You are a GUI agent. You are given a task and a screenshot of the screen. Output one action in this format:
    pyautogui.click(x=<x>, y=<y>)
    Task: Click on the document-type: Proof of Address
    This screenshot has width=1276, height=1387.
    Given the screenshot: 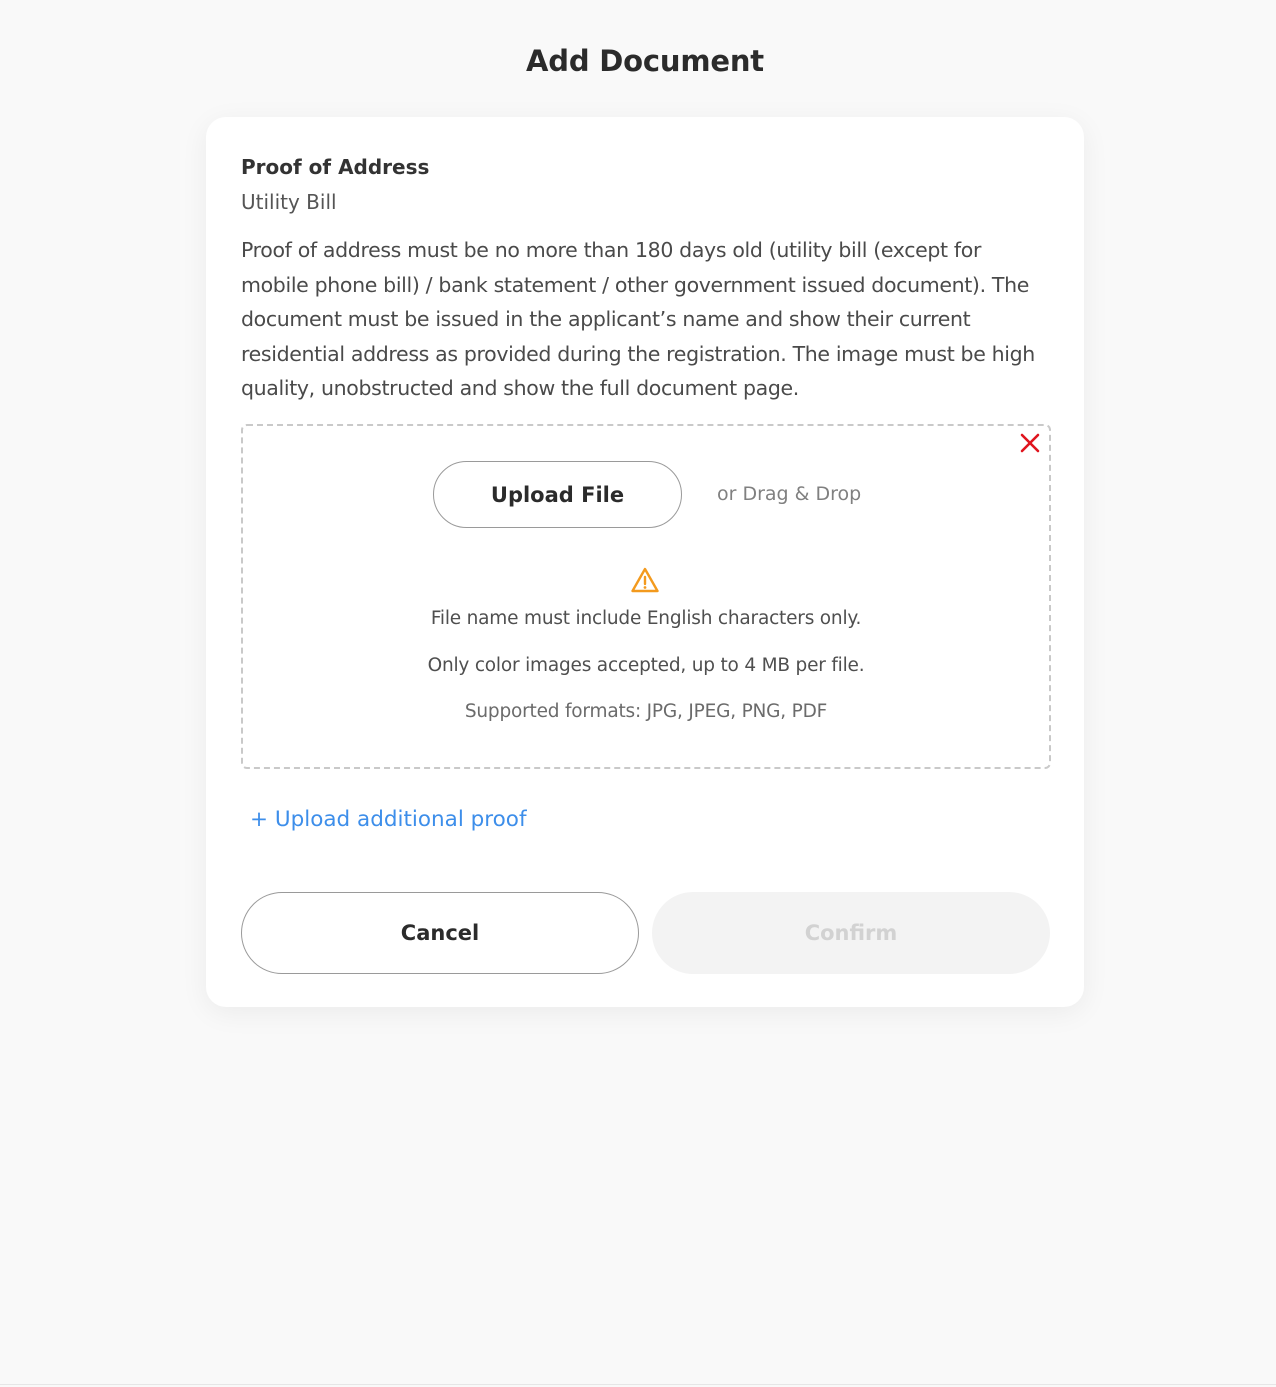 What is the action you would take?
    pyautogui.click(x=335, y=167)
    